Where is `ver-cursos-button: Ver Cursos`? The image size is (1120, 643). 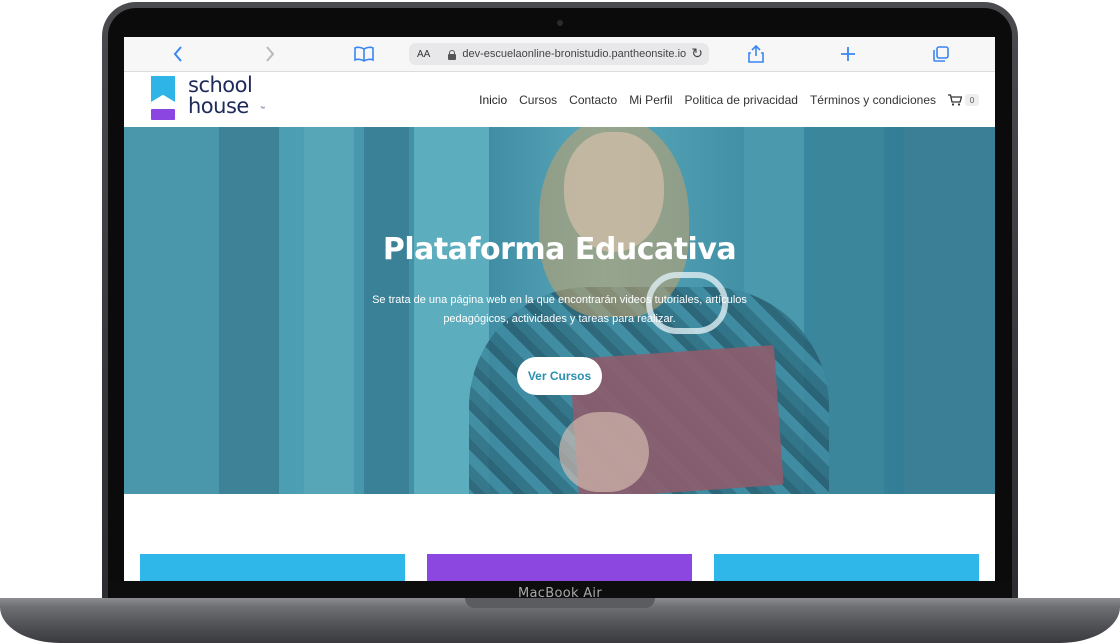 ver-cursos-button: Ver Cursos is located at coordinates (559, 376).